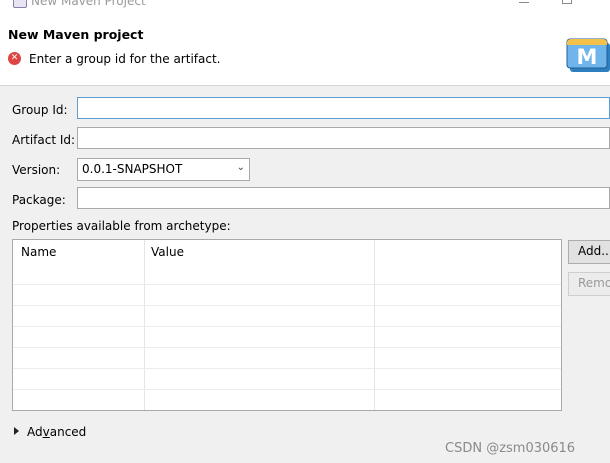  I want to click on window-title: New Maven Project, so click(88, 4).